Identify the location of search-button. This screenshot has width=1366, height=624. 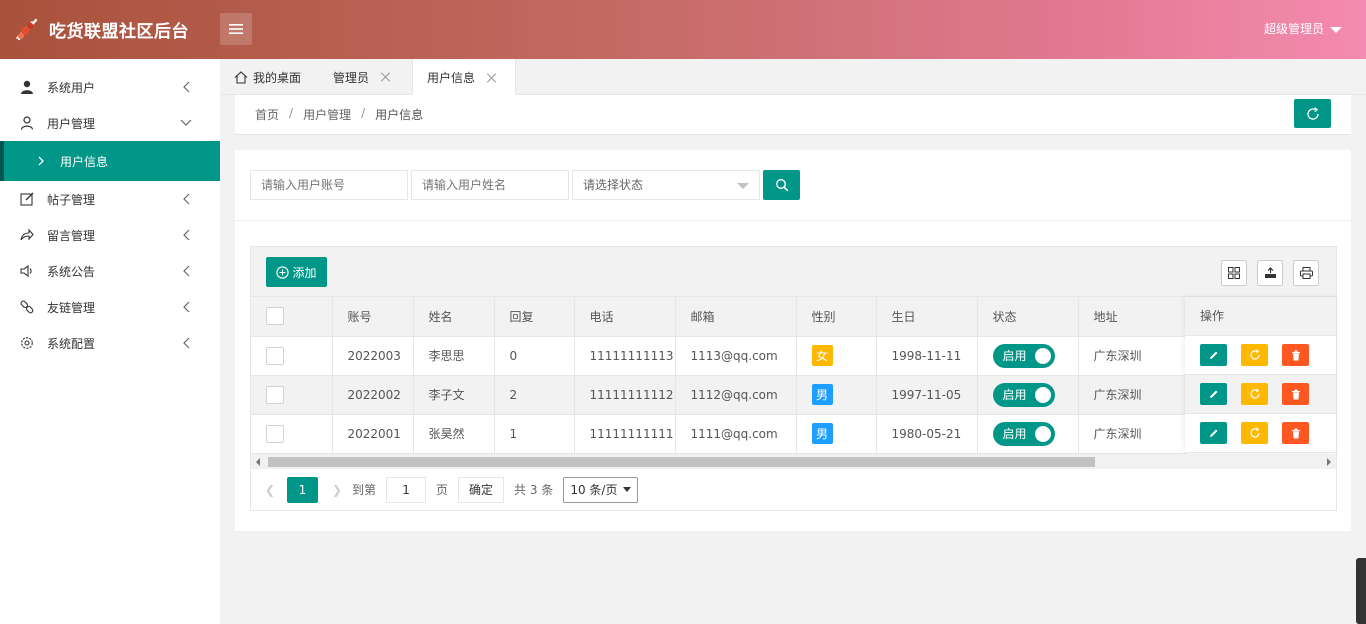
(781, 185).